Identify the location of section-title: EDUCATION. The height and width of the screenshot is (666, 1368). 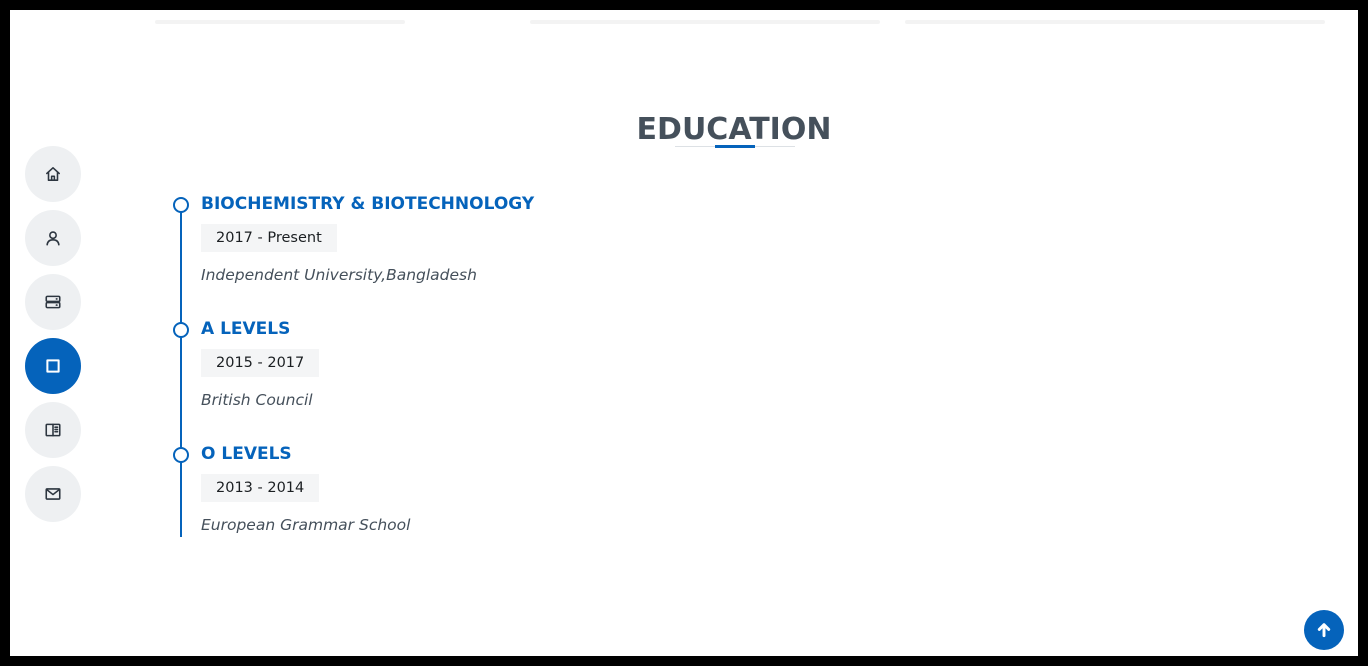
(734, 129).